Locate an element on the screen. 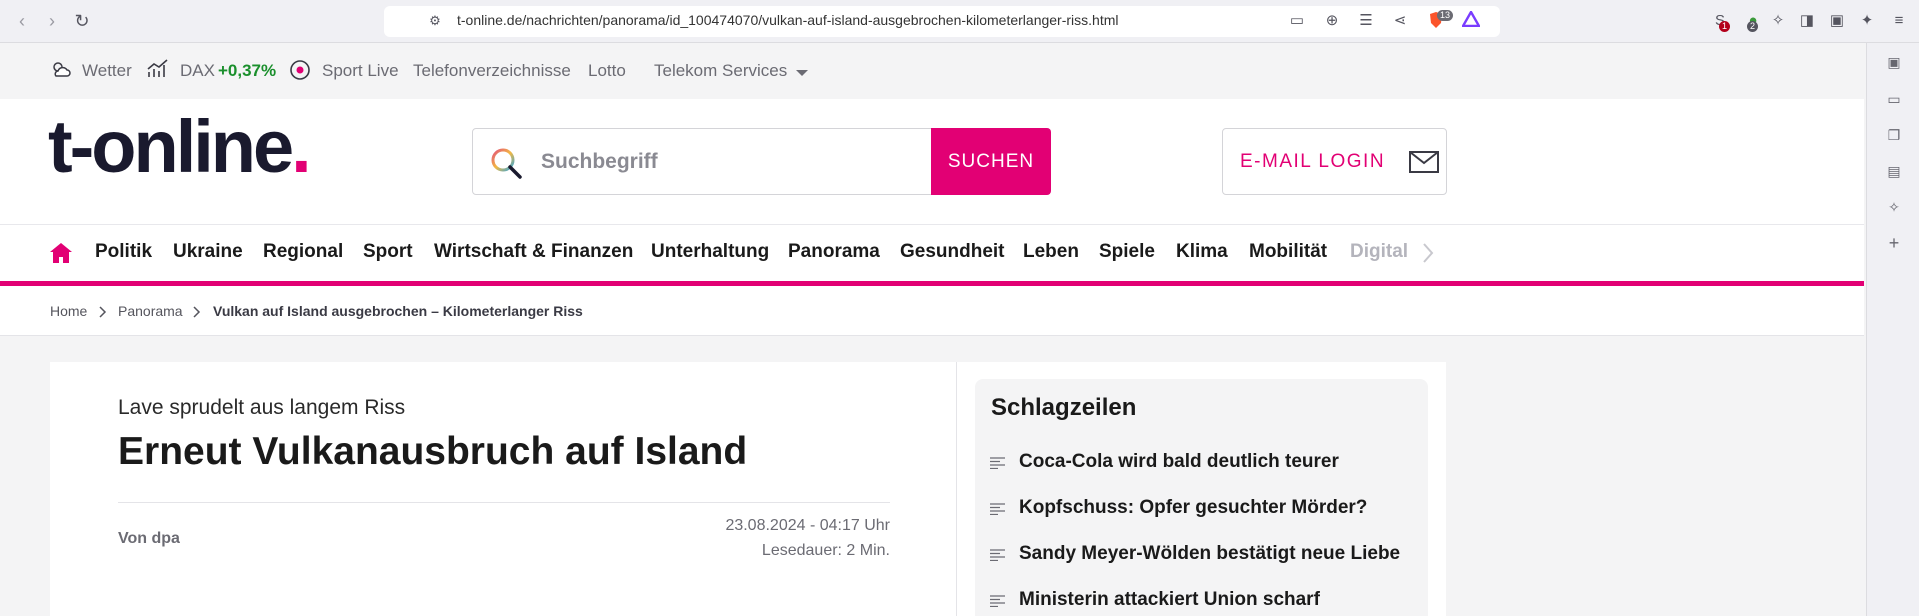 The height and width of the screenshot is (616, 1919). dax-value: +0,37% is located at coordinates (247, 71).